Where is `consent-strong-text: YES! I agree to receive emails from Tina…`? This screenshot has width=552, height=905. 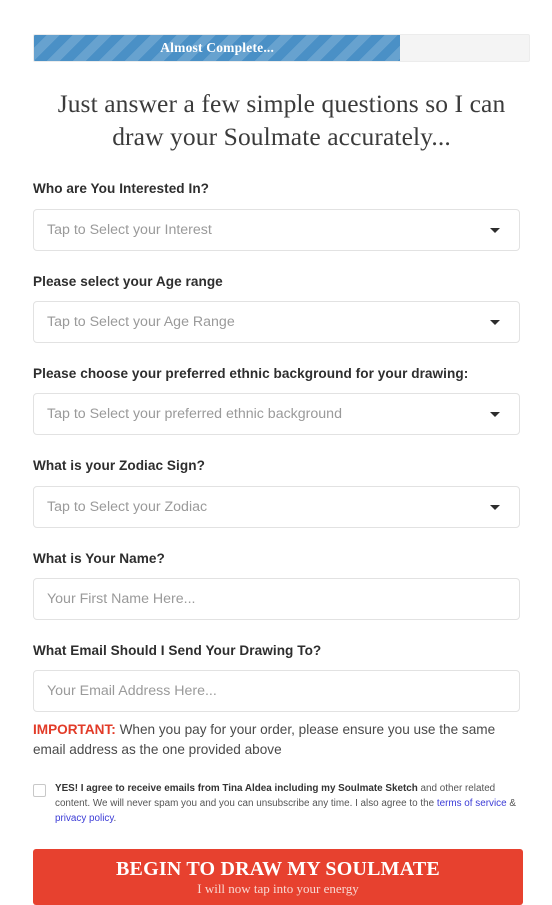 consent-strong-text: YES! I agree to receive emails from Tina… is located at coordinates (236, 789).